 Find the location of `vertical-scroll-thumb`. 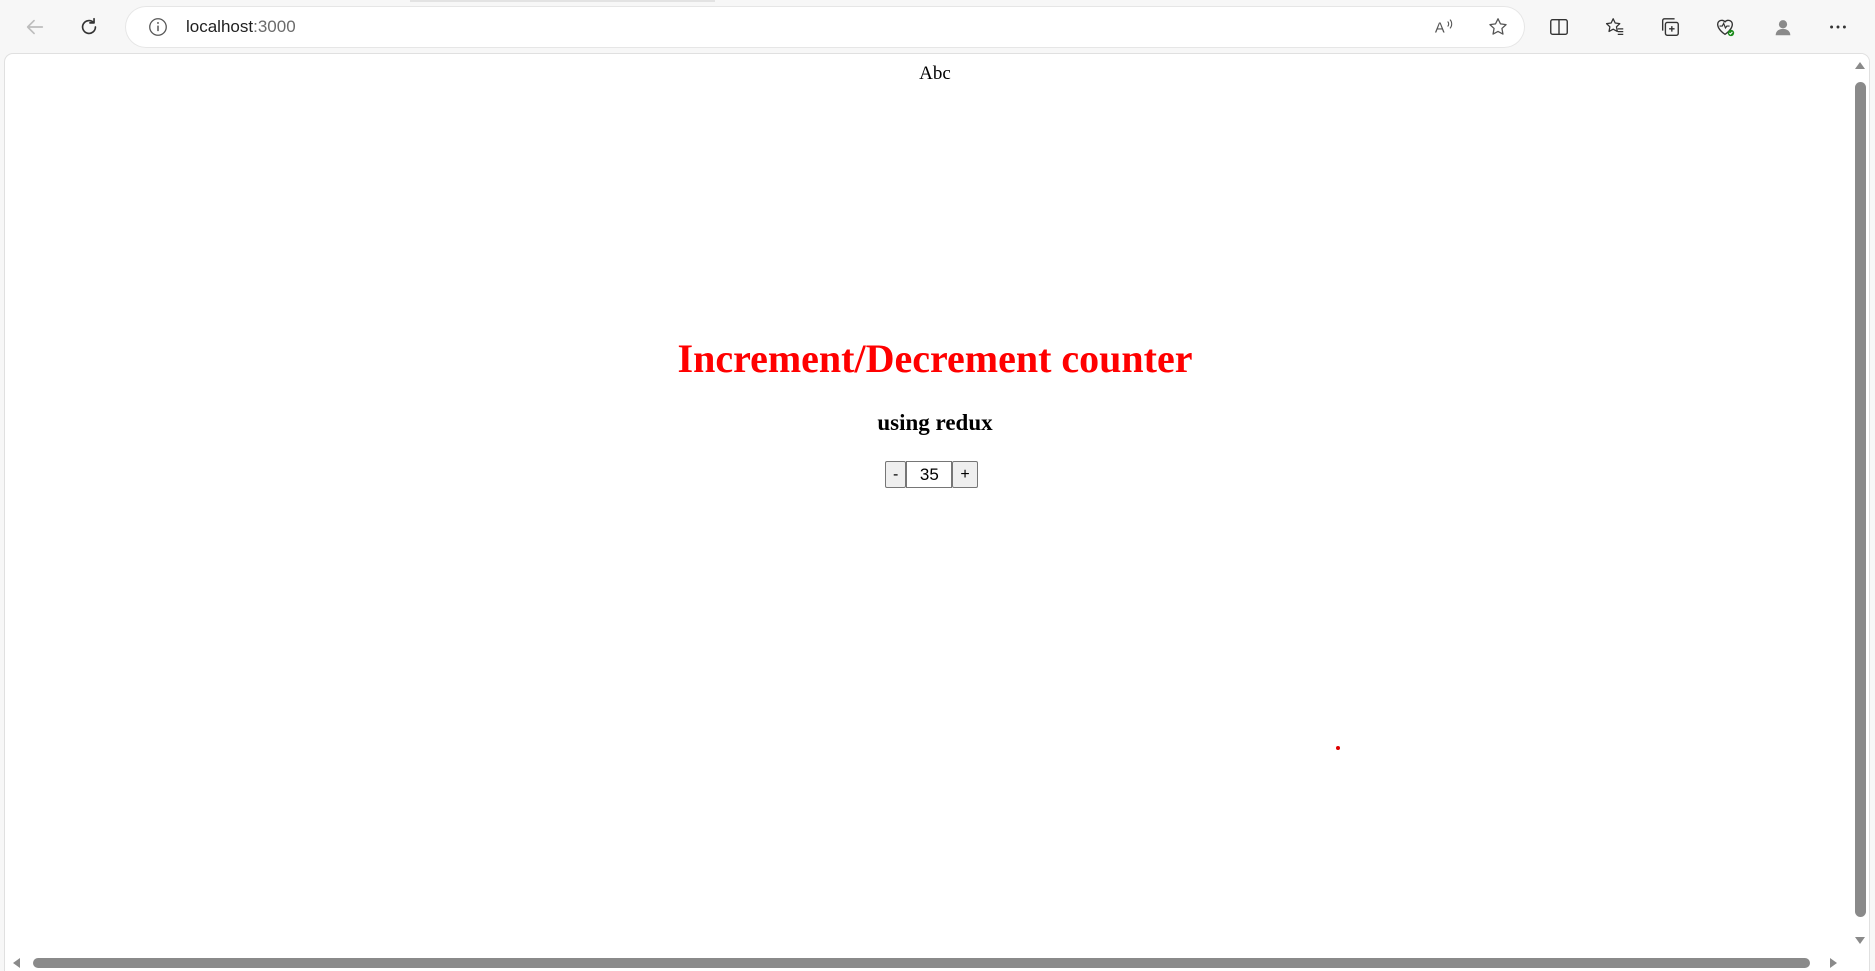

vertical-scroll-thumb is located at coordinates (1860, 499).